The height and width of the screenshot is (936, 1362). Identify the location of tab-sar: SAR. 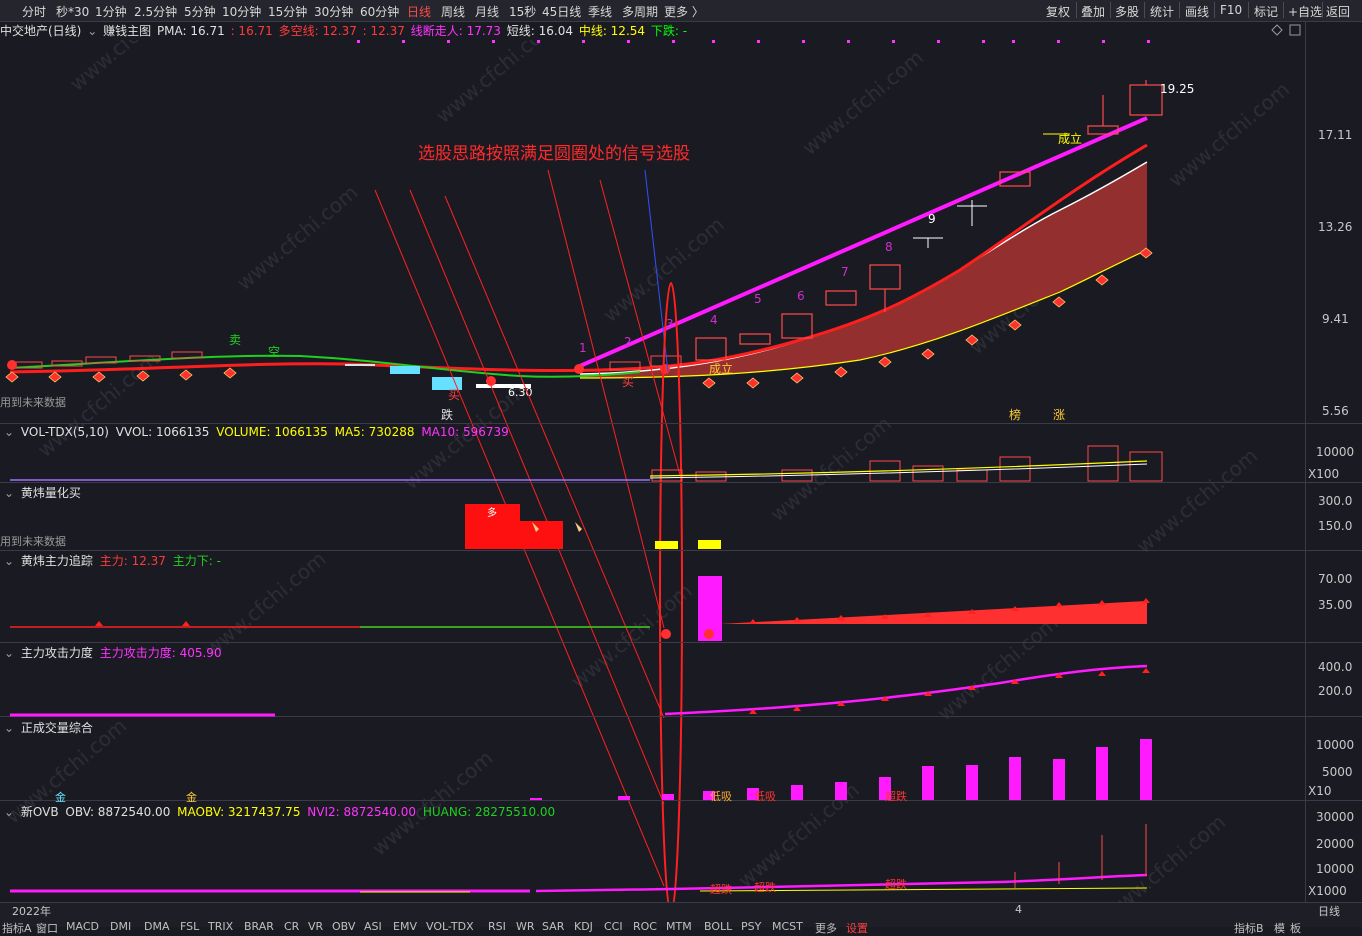
(553, 926).